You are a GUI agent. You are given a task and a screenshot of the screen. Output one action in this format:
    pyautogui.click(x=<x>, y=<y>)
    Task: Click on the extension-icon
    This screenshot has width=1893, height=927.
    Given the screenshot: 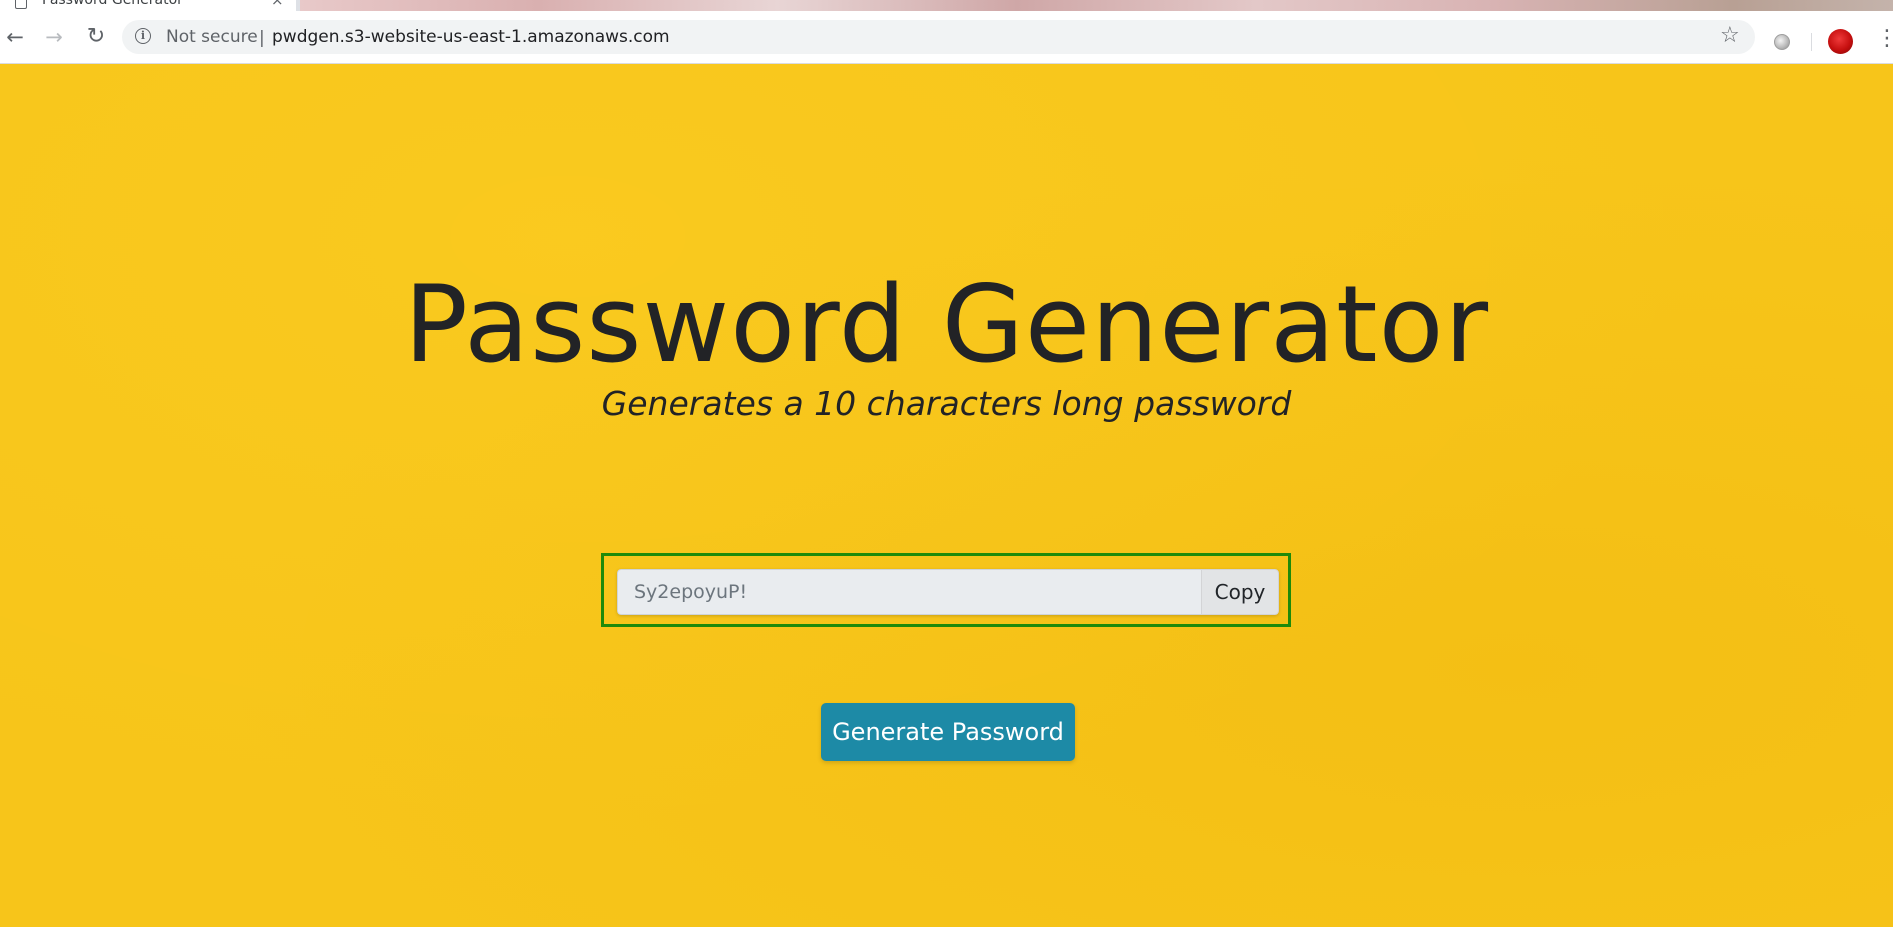 What is the action you would take?
    pyautogui.click(x=1782, y=42)
    